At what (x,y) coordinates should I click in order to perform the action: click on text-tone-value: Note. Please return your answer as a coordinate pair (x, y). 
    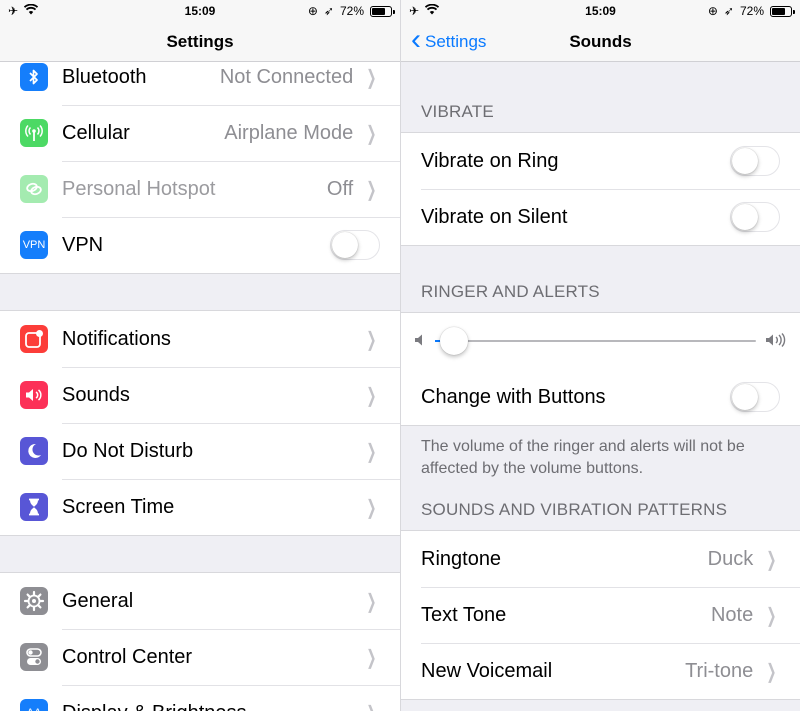
    Looking at the image, I should click on (732, 614).